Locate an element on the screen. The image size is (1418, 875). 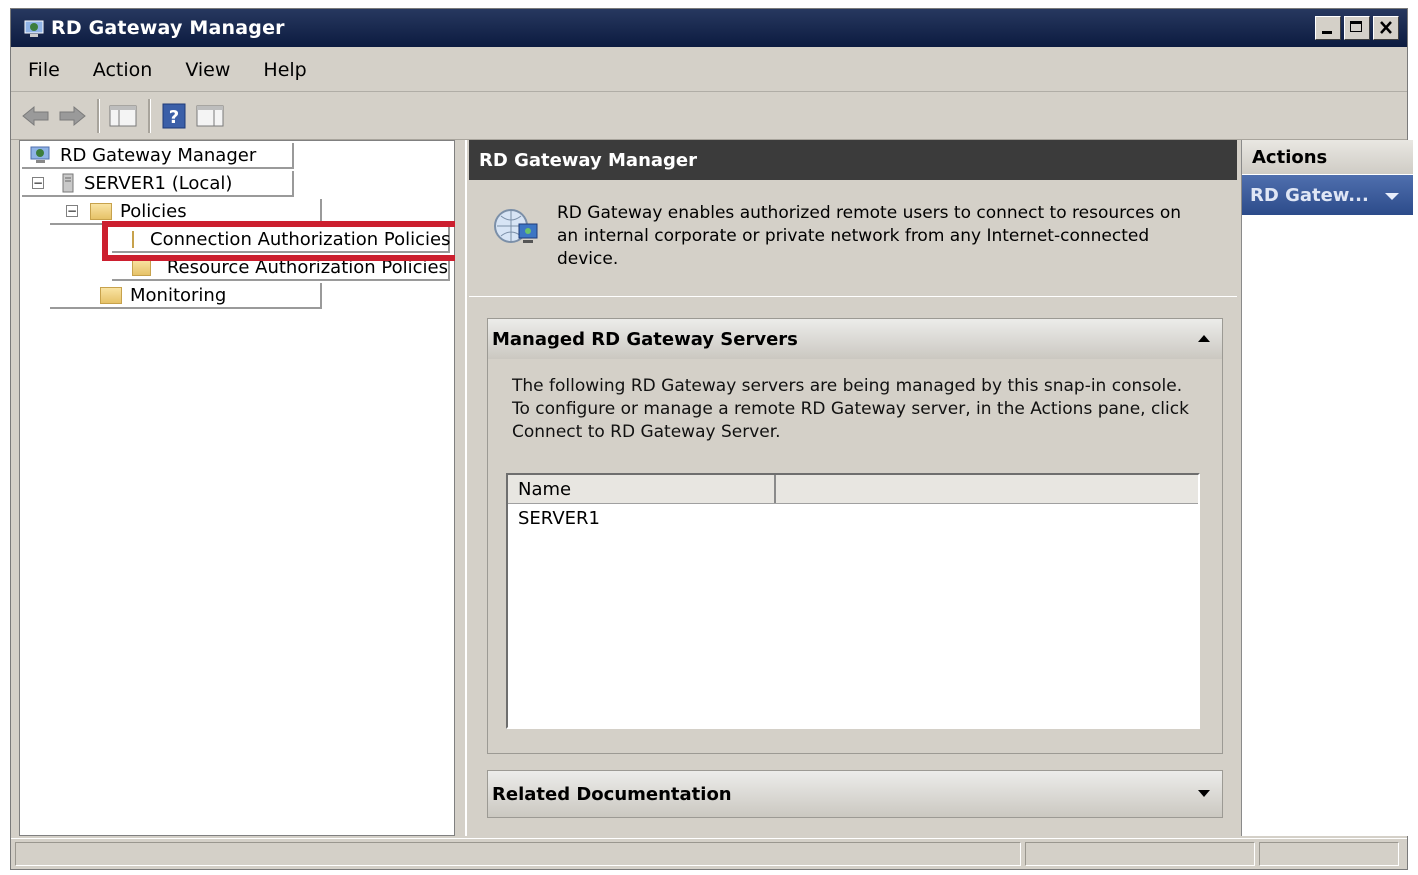
tree-label-server1: SERVER1 (Local) is located at coordinates (158, 183).